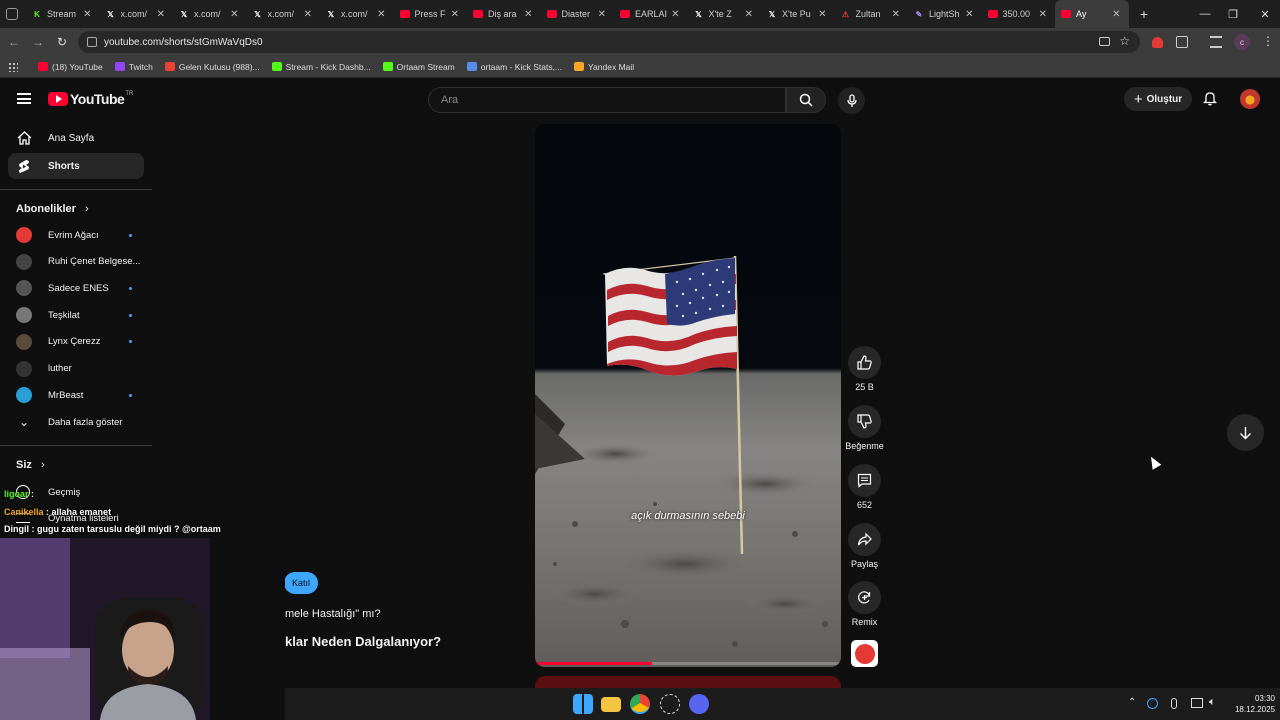 This screenshot has height=720, width=1280. Describe the element at coordinates (806, 100) in the screenshot. I see `search-button` at that location.